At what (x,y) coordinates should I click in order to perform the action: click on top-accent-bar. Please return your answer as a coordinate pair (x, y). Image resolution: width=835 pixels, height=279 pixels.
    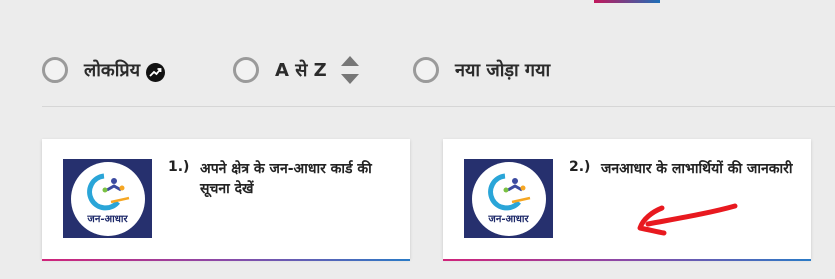
    Looking at the image, I should click on (627, 1).